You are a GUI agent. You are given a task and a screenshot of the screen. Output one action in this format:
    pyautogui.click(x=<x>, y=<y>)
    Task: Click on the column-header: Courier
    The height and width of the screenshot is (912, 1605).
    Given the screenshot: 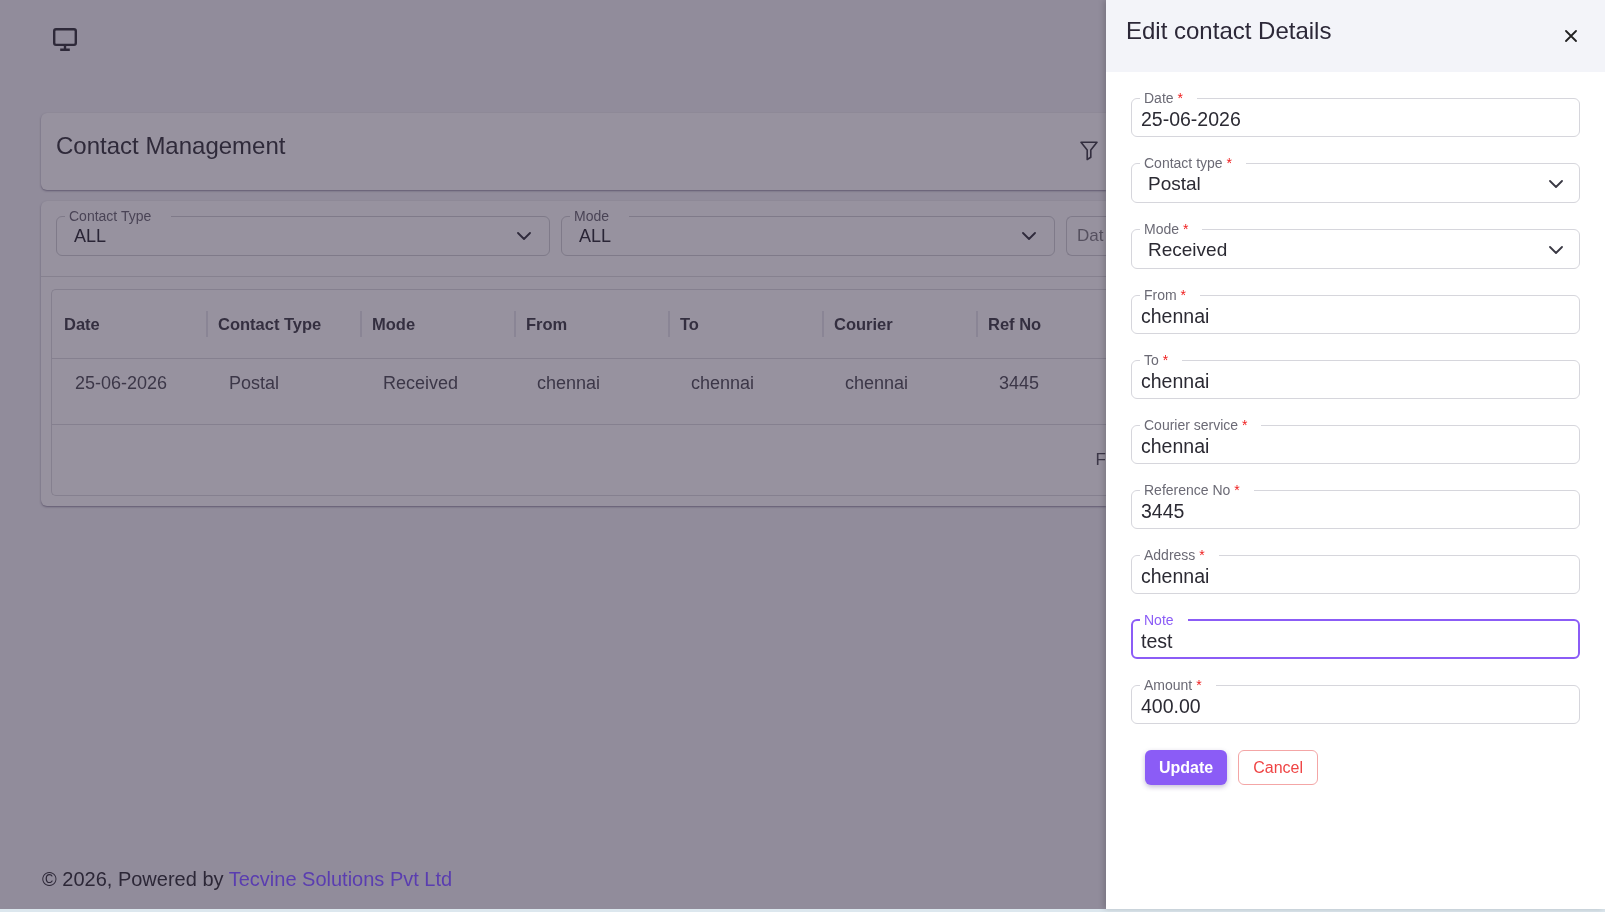 What is the action you would take?
    pyautogui.click(x=899, y=324)
    